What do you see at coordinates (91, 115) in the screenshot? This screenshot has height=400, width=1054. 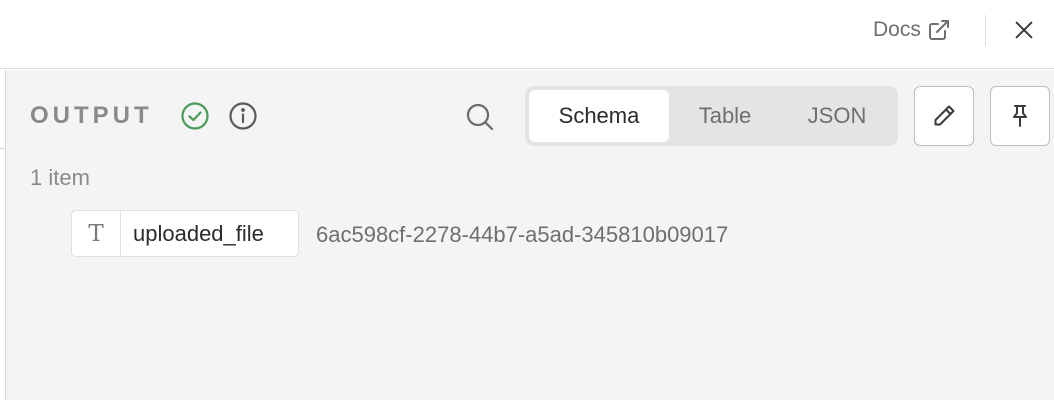 I see `output-title: OUTPUT` at bounding box center [91, 115].